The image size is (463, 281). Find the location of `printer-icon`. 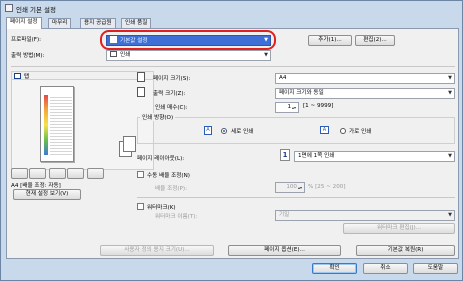

printer-icon is located at coordinates (9, 8).